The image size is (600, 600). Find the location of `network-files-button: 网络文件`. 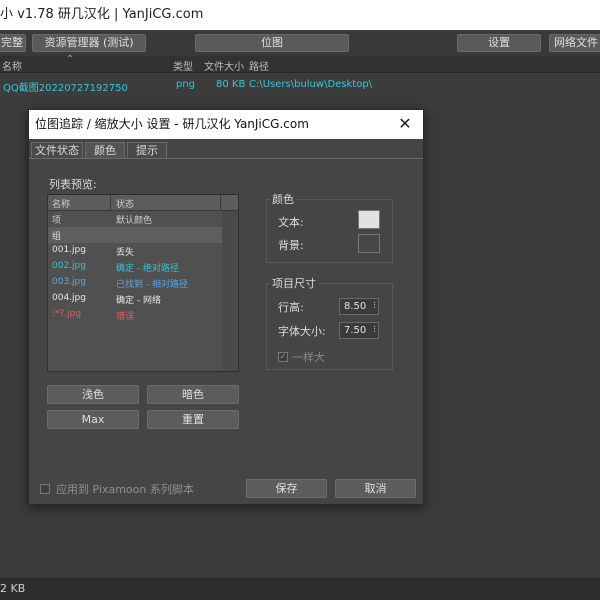

network-files-button: 网络文件 is located at coordinates (574, 43).